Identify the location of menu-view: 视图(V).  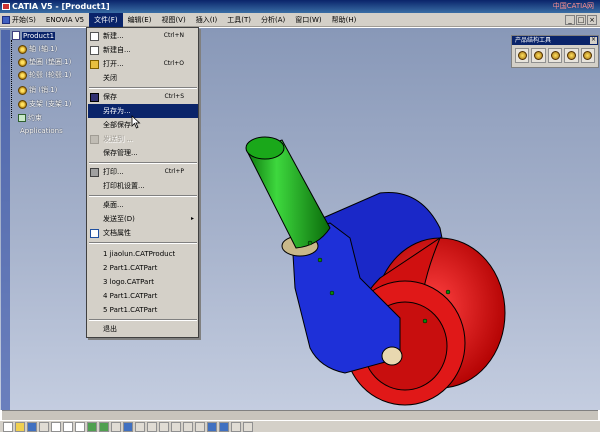
(173, 20).